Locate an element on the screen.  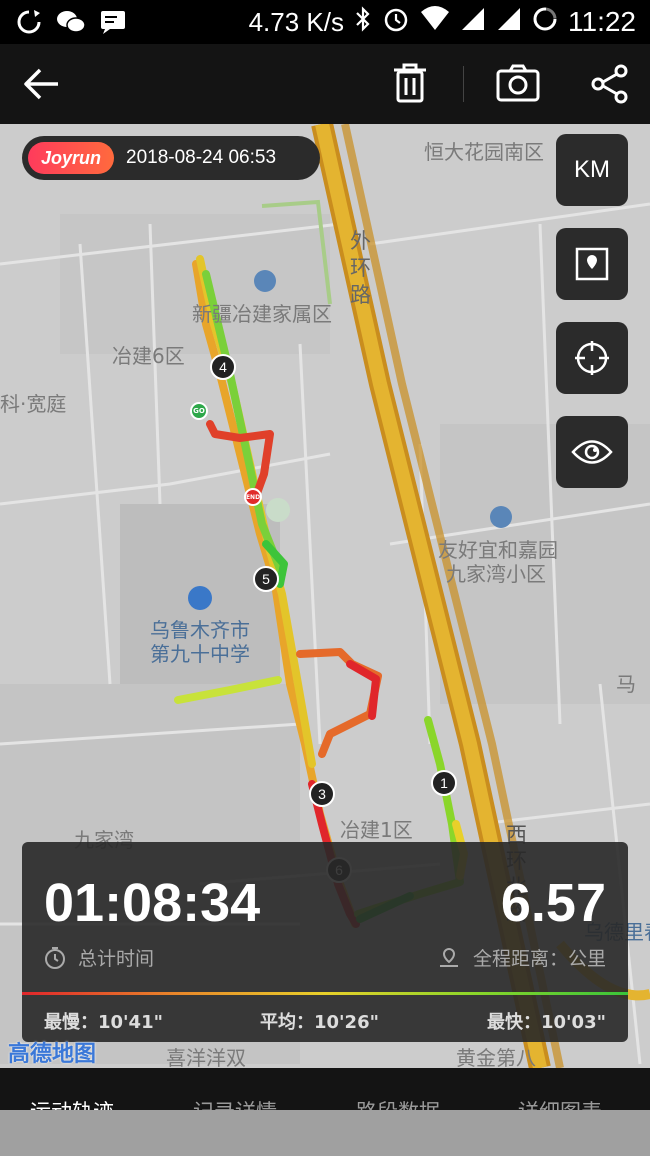
map-label: 九家湾小区 is located at coordinates (496, 574).